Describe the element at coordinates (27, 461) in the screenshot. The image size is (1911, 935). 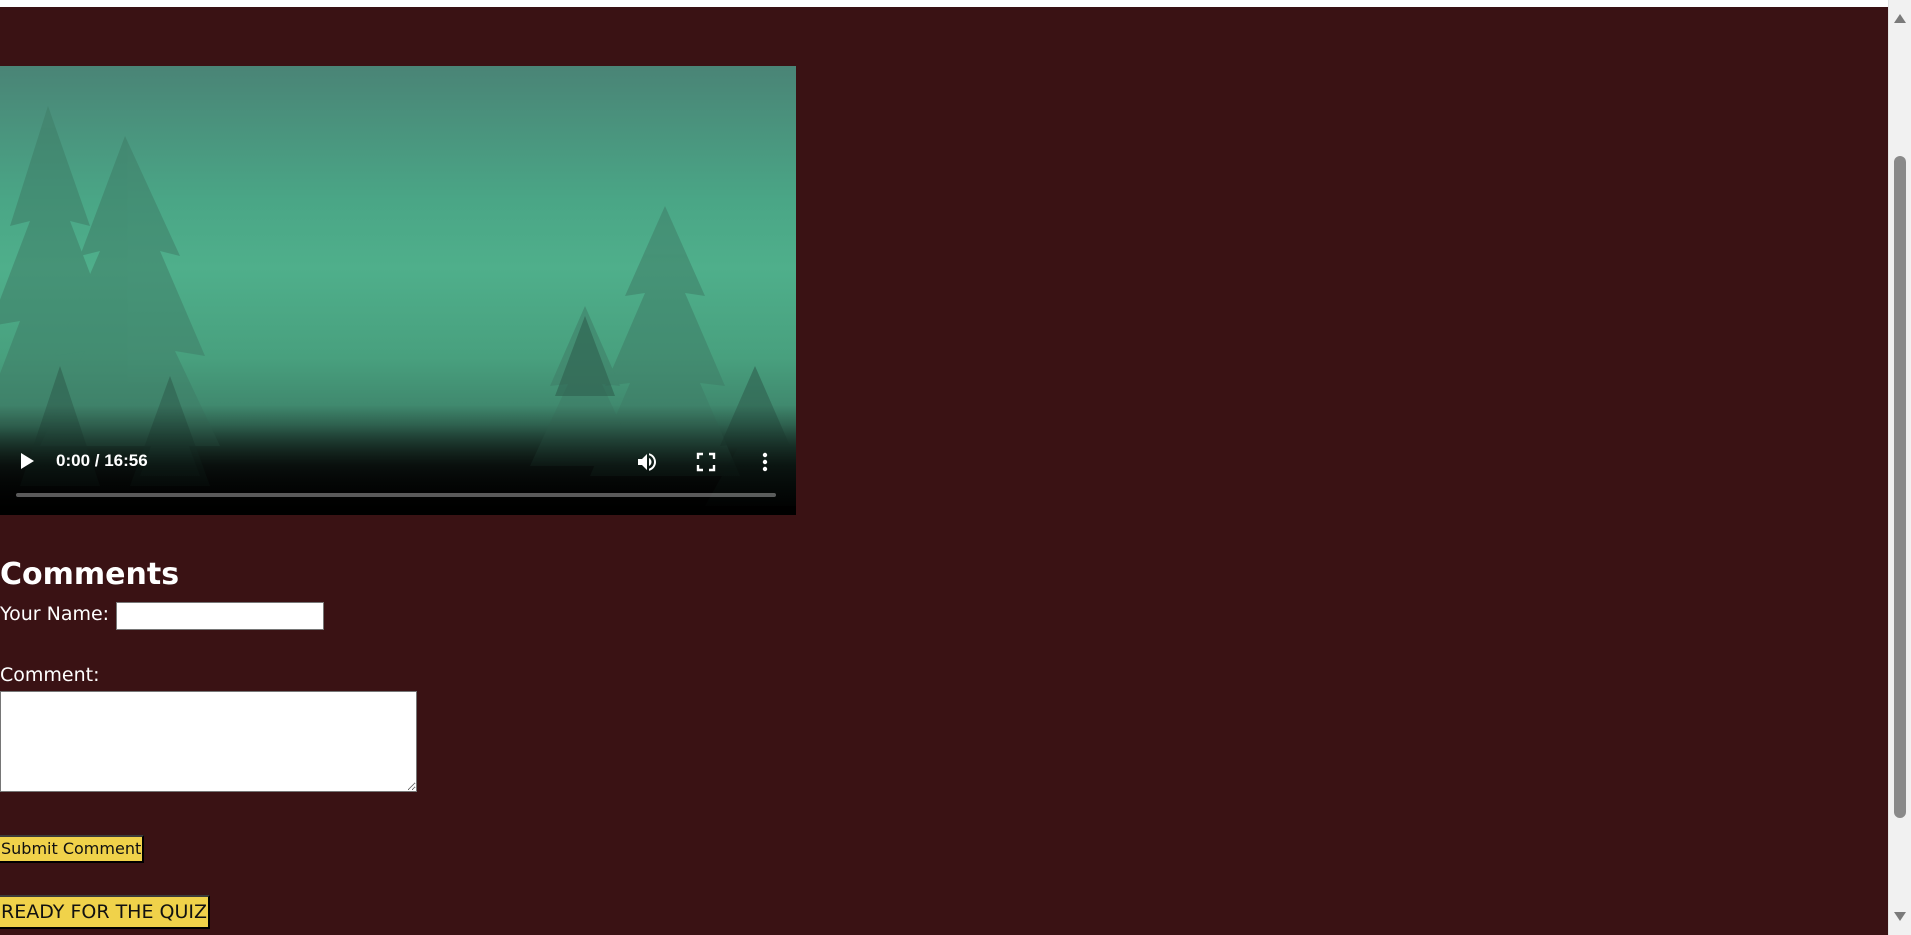
I see `play-icon` at that location.